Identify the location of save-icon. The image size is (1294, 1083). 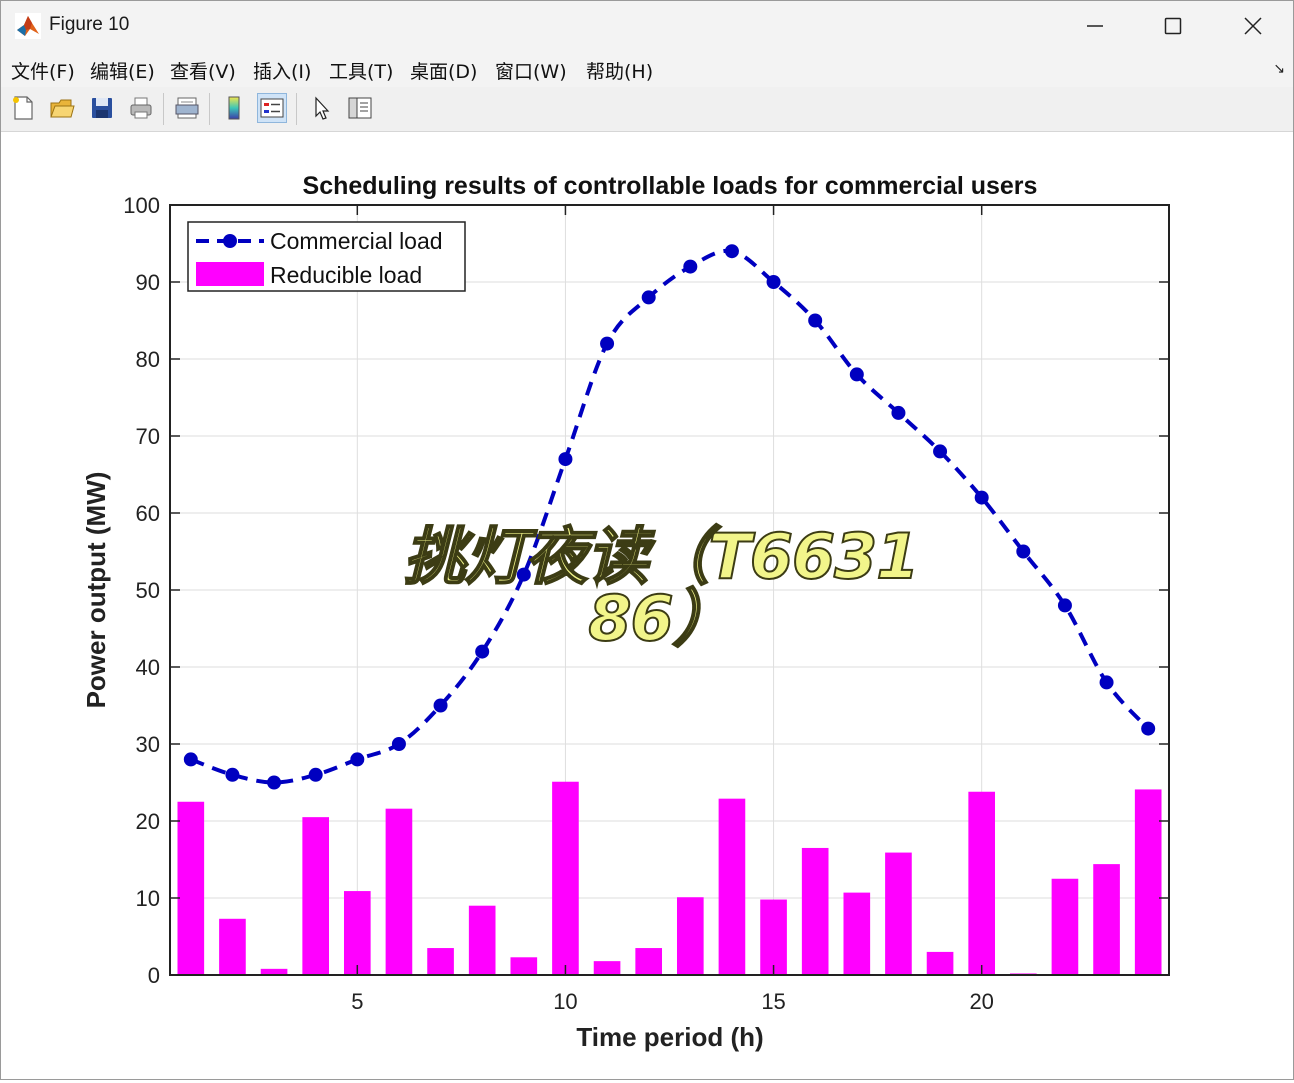
(102, 108).